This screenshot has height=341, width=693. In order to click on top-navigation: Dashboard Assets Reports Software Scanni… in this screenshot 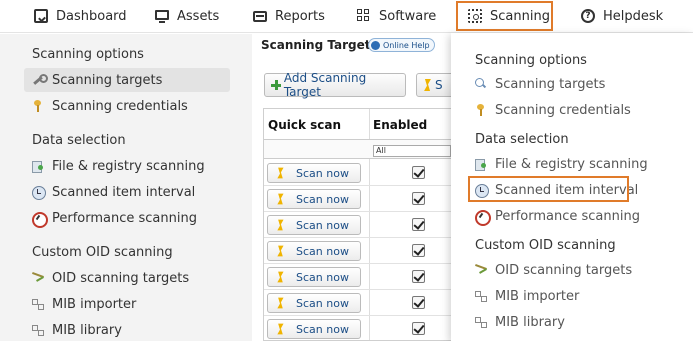, I will do `click(346, 16)`.